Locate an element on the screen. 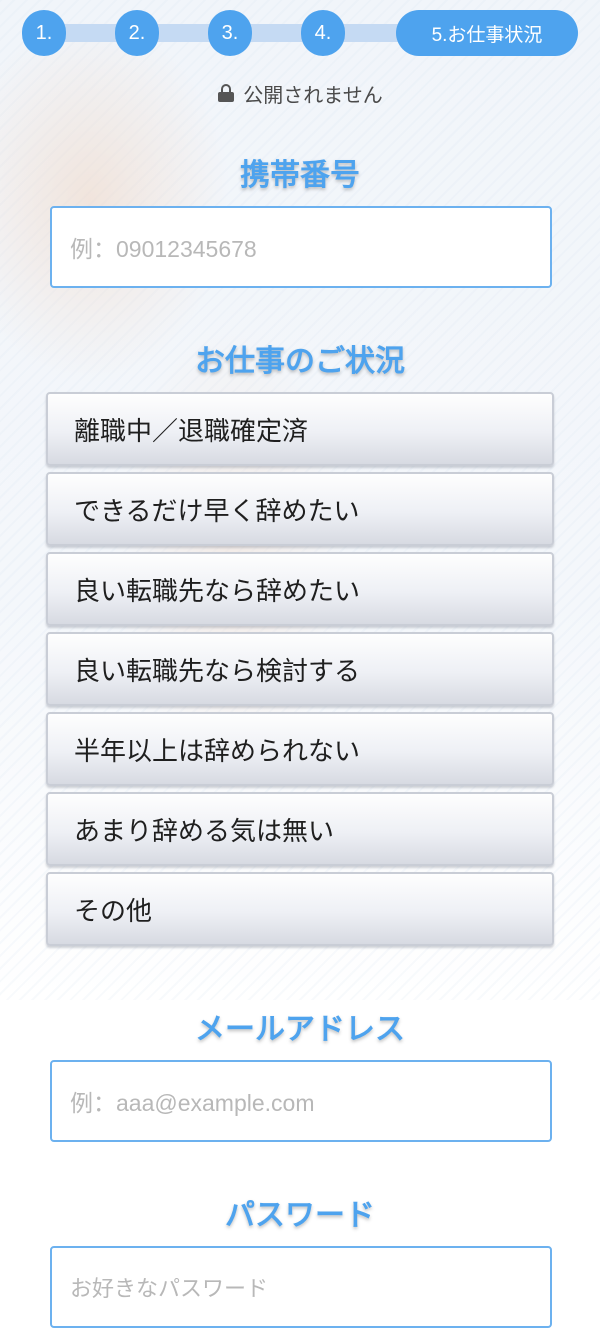  step-4: 4. is located at coordinates (323, 33).